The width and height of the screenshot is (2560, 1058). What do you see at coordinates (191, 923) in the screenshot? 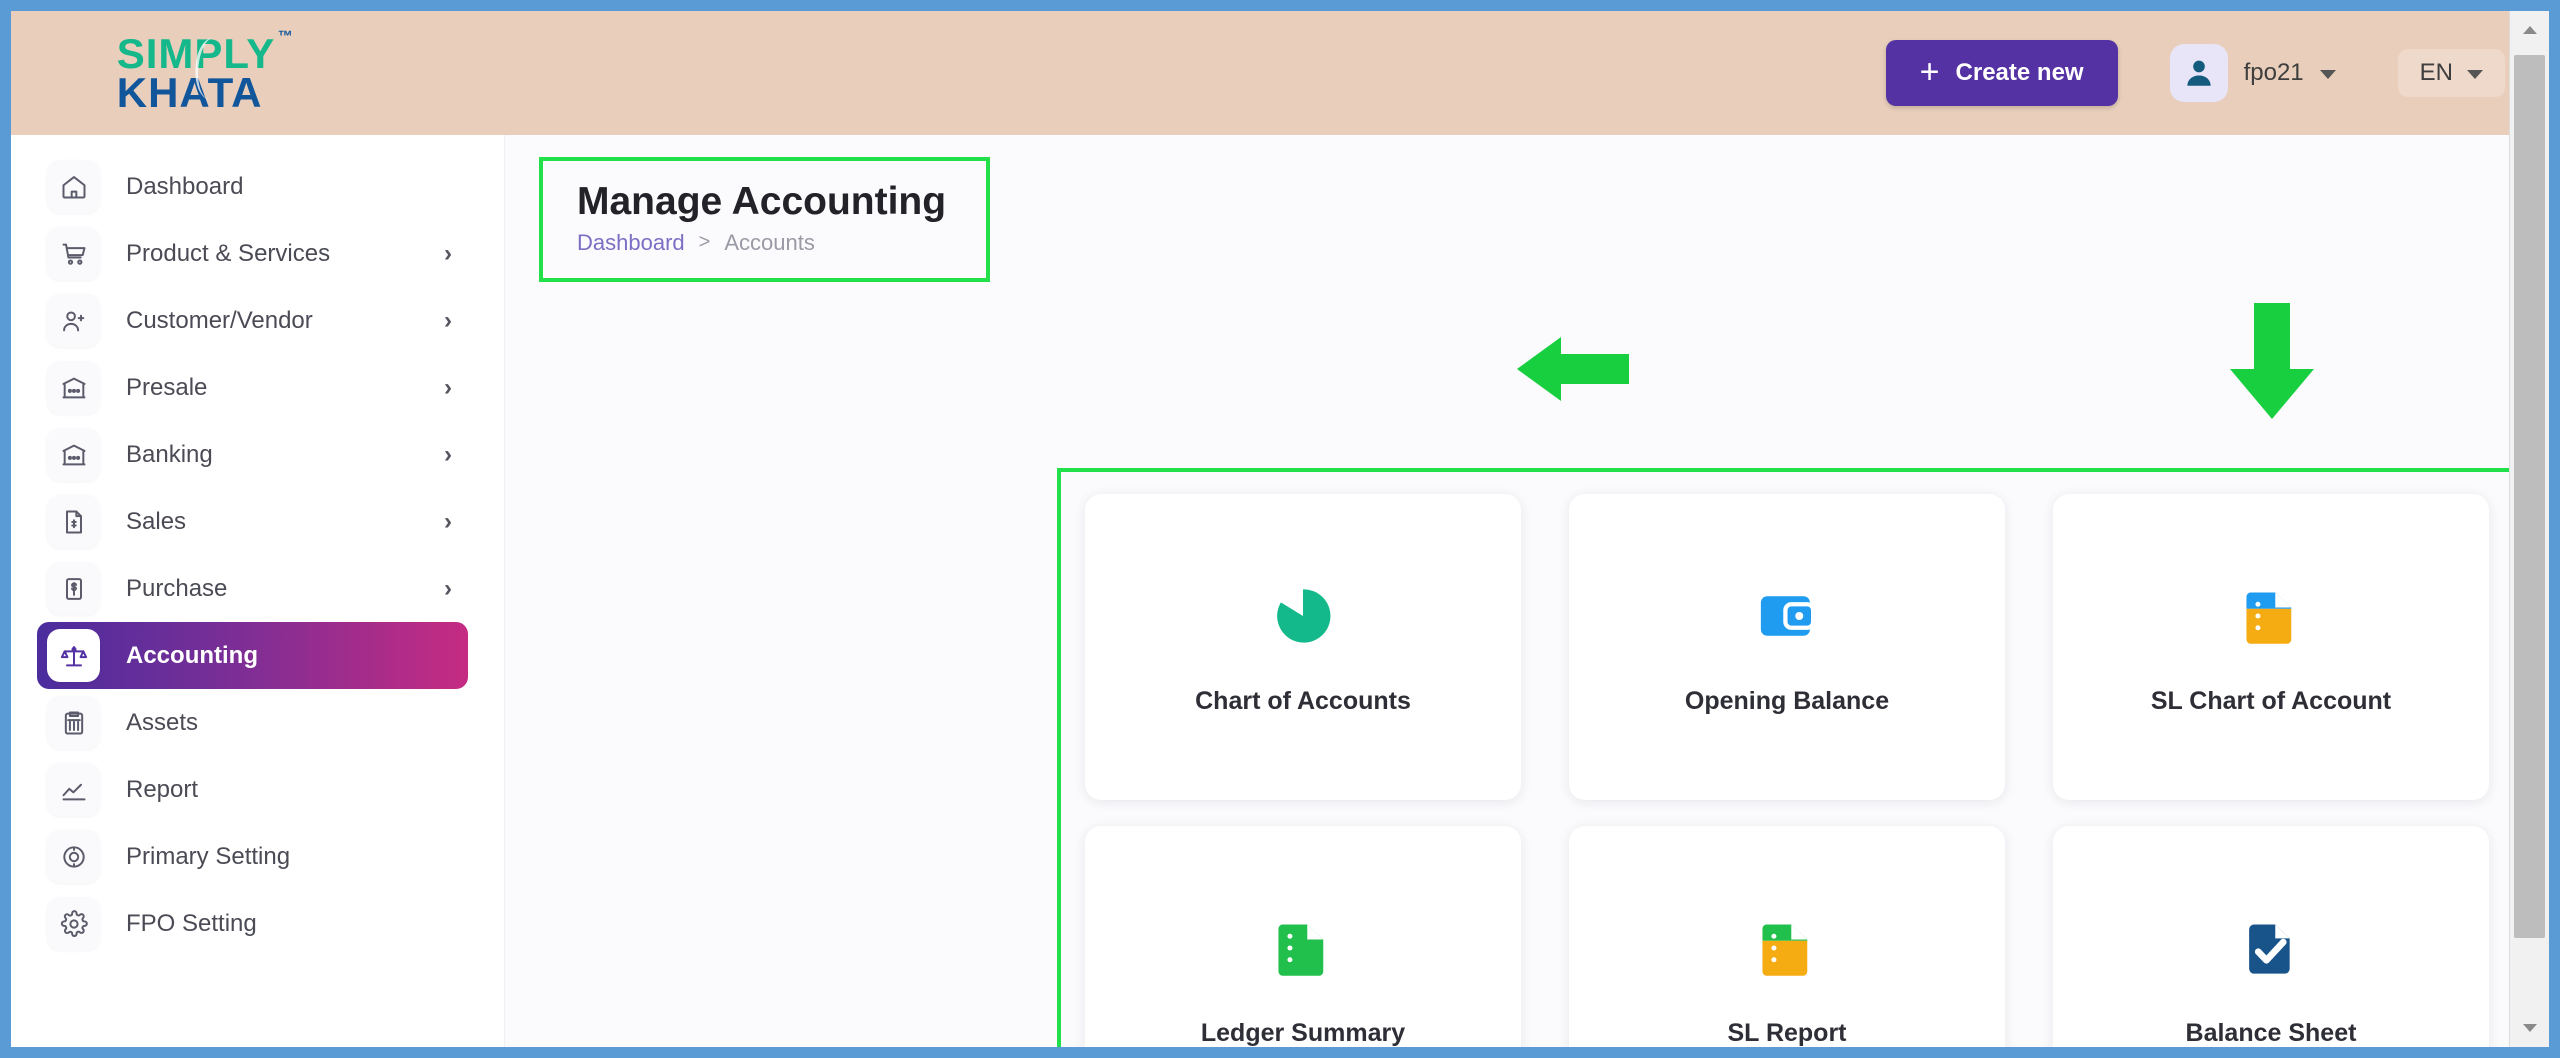
I see `sidebar-item-label: FPO Setting` at bounding box center [191, 923].